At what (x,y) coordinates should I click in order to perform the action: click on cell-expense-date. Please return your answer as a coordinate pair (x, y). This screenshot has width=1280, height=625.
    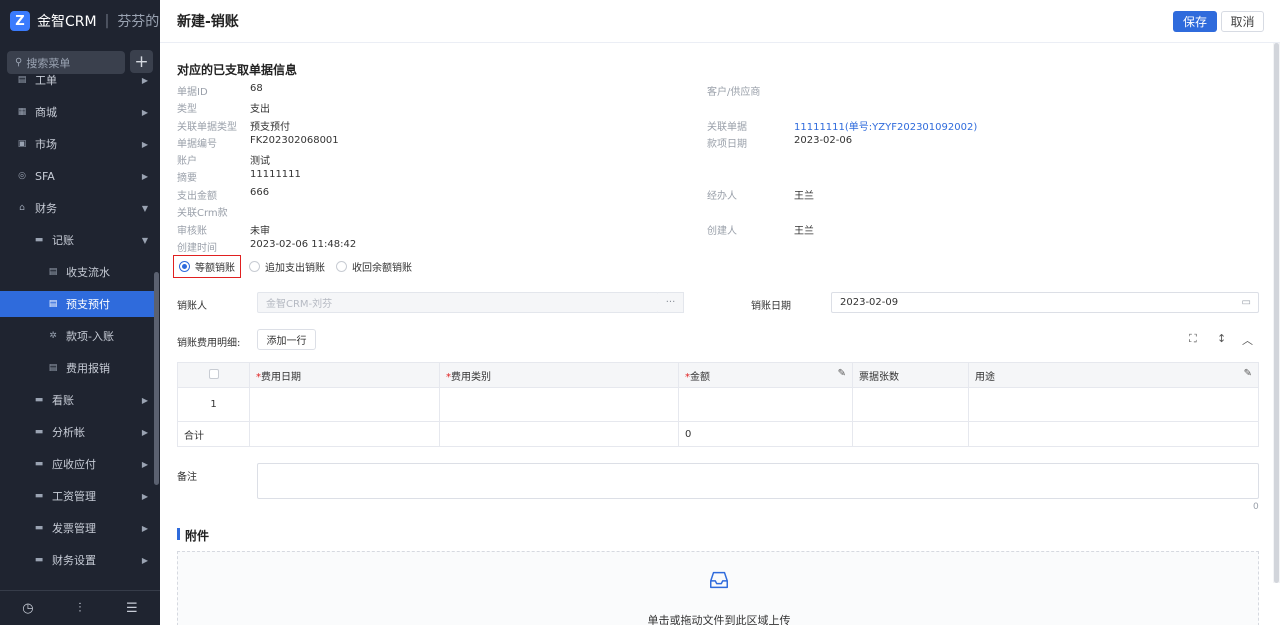
    Looking at the image, I should click on (344, 404).